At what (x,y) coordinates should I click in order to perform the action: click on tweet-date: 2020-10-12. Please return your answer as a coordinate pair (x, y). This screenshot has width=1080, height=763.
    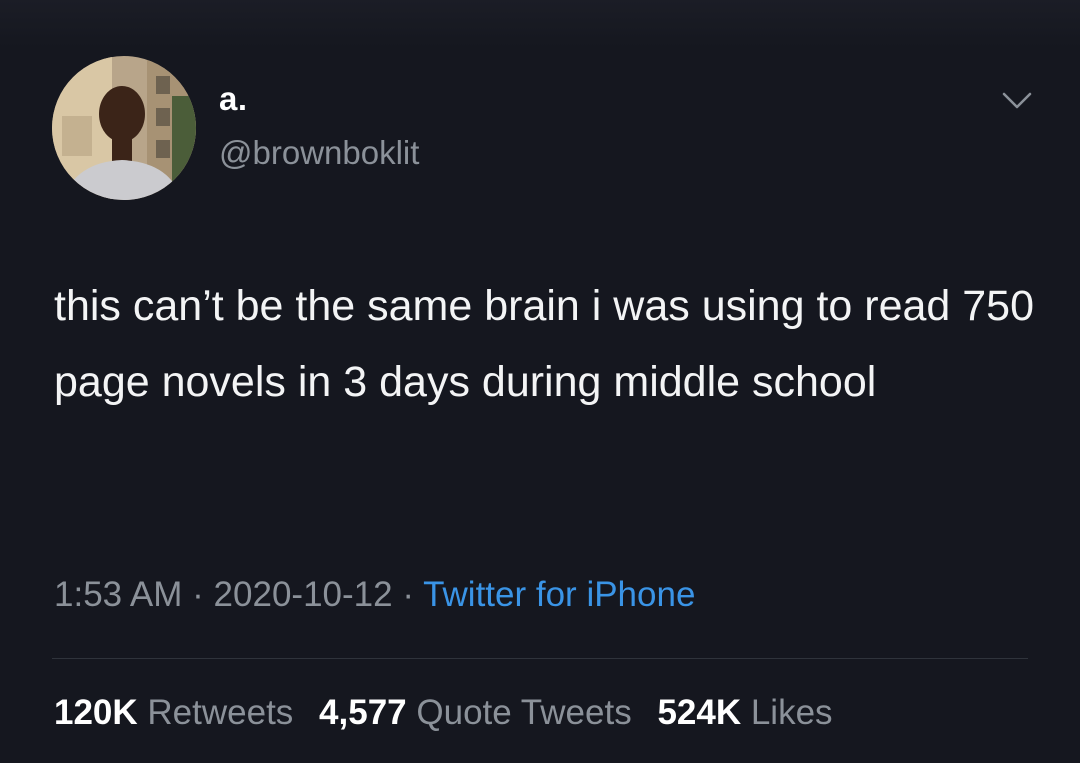
    Looking at the image, I should click on (303, 594).